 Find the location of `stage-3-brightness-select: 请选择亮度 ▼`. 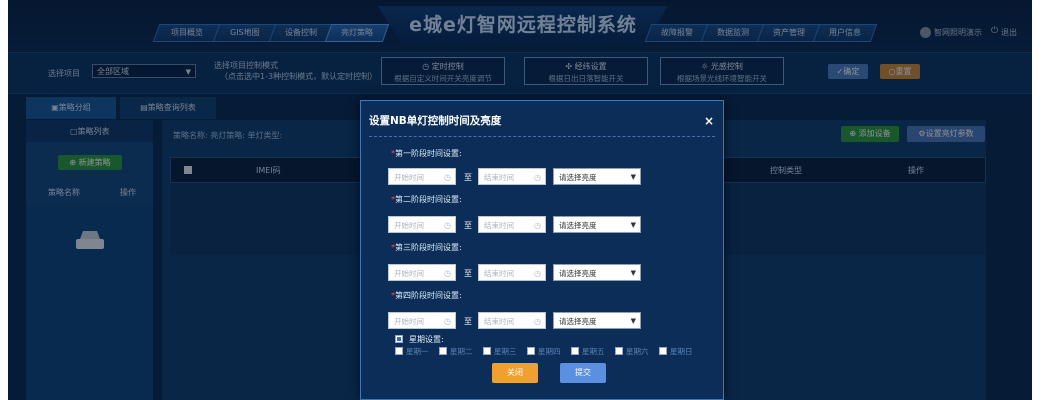

stage-3-brightness-select: 请选择亮度 ▼ is located at coordinates (597, 272).